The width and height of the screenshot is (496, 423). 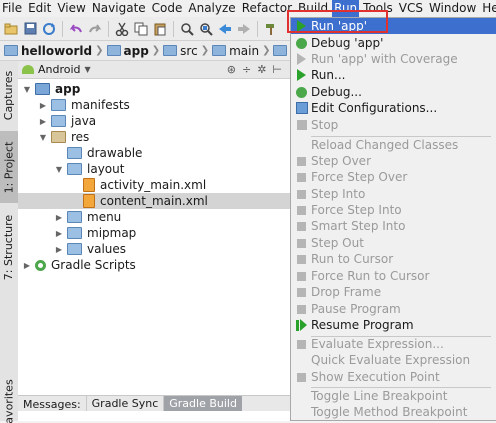 What do you see at coordinates (9, 95) in the screenshot?
I see `tab-captures: Captures` at bounding box center [9, 95].